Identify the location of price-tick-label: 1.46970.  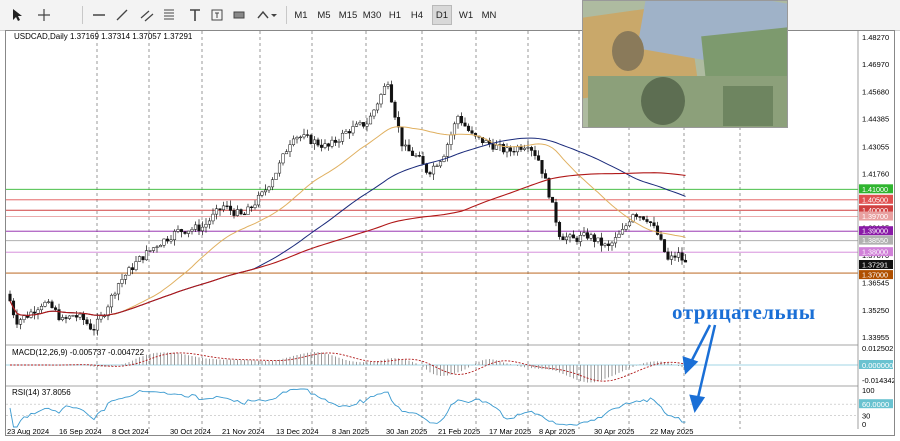
(875, 64).